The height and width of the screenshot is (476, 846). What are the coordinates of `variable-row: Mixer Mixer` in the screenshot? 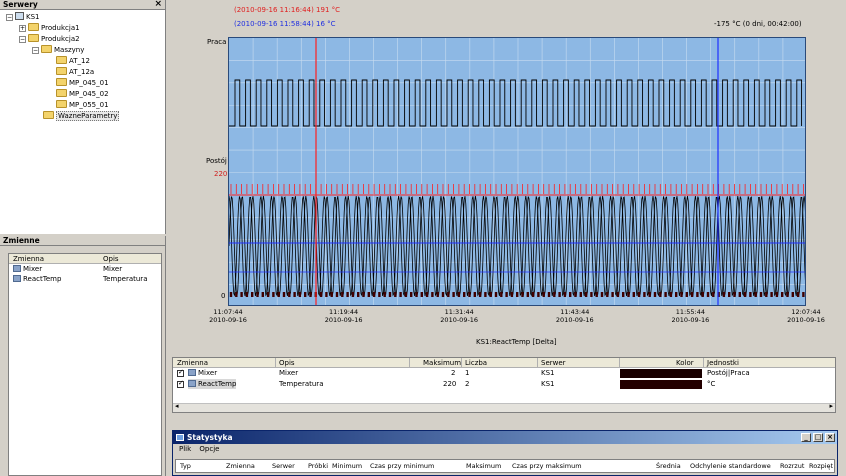 It's located at (85, 269).